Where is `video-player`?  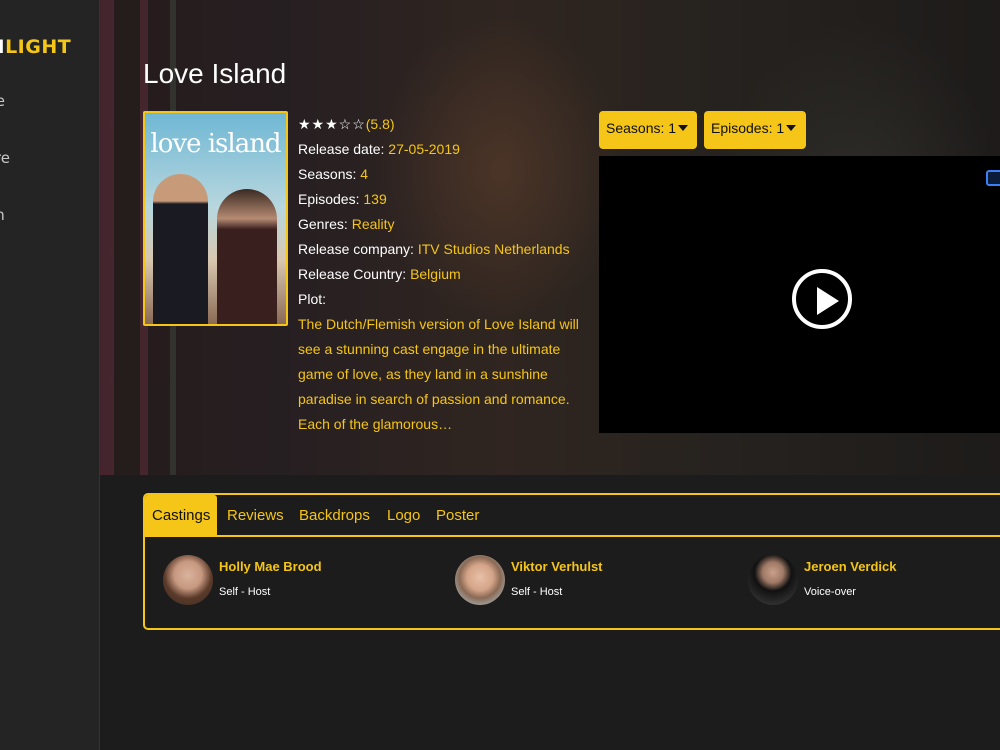
video-player is located at coordinates (799, 294).